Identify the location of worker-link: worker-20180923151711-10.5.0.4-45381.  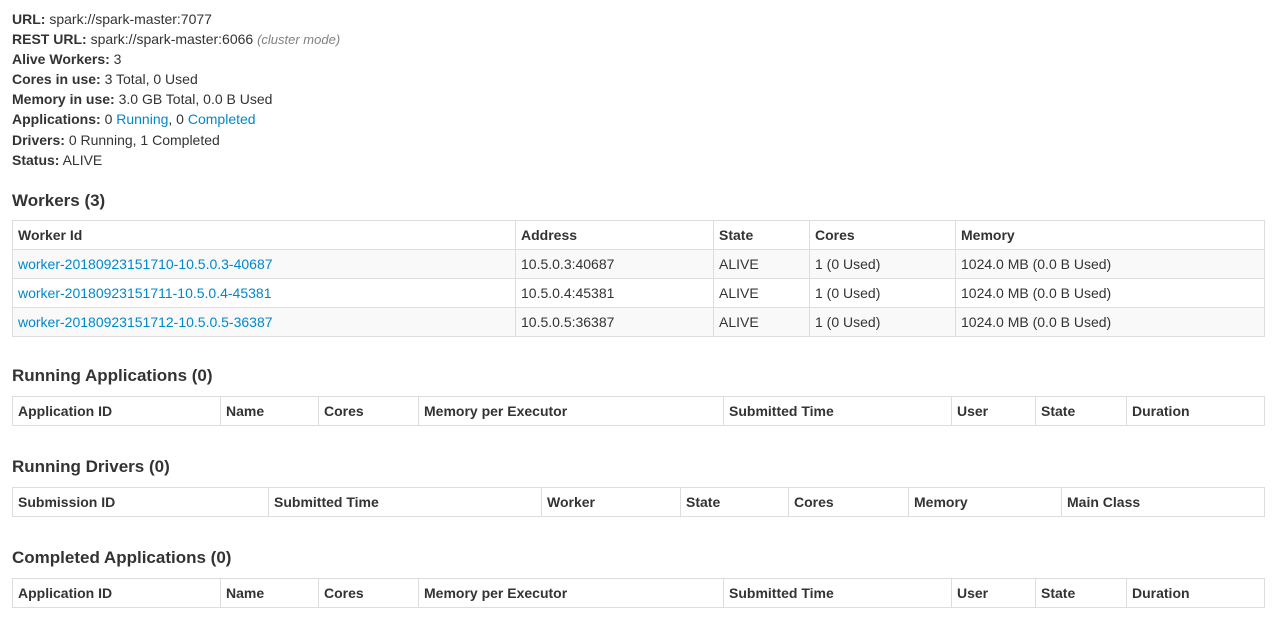
(145, 293).